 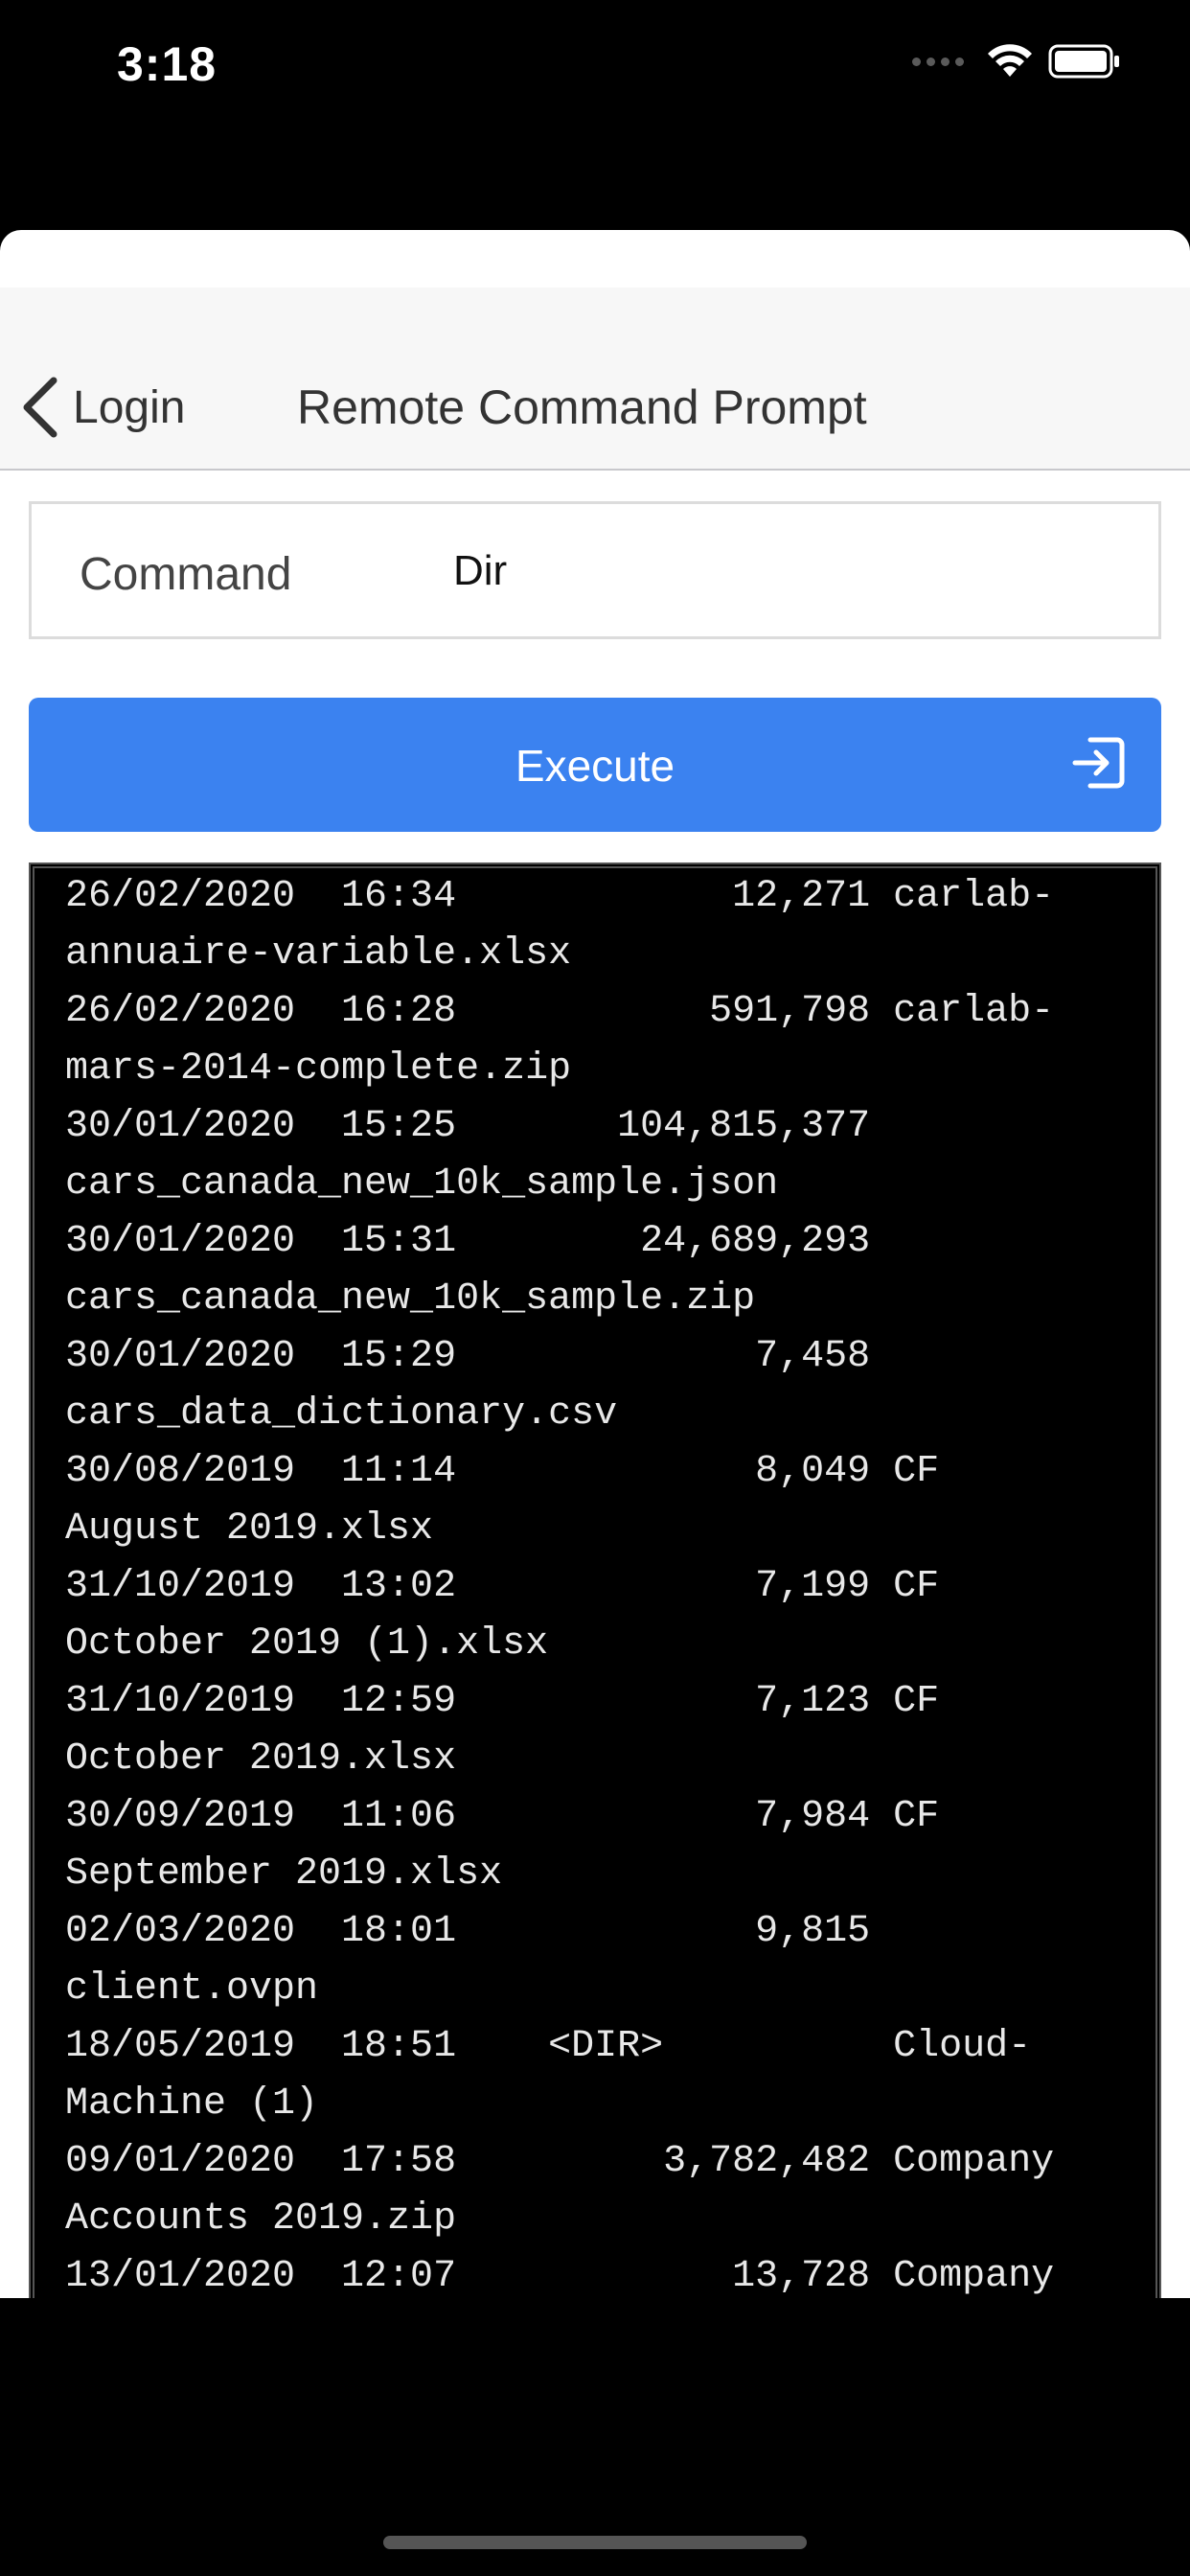 What do you see at coordinates (342, 1414) in the screenshot?
I see `output-line: cars_data_dictionary.csv` at bounding box center [342, 1414].